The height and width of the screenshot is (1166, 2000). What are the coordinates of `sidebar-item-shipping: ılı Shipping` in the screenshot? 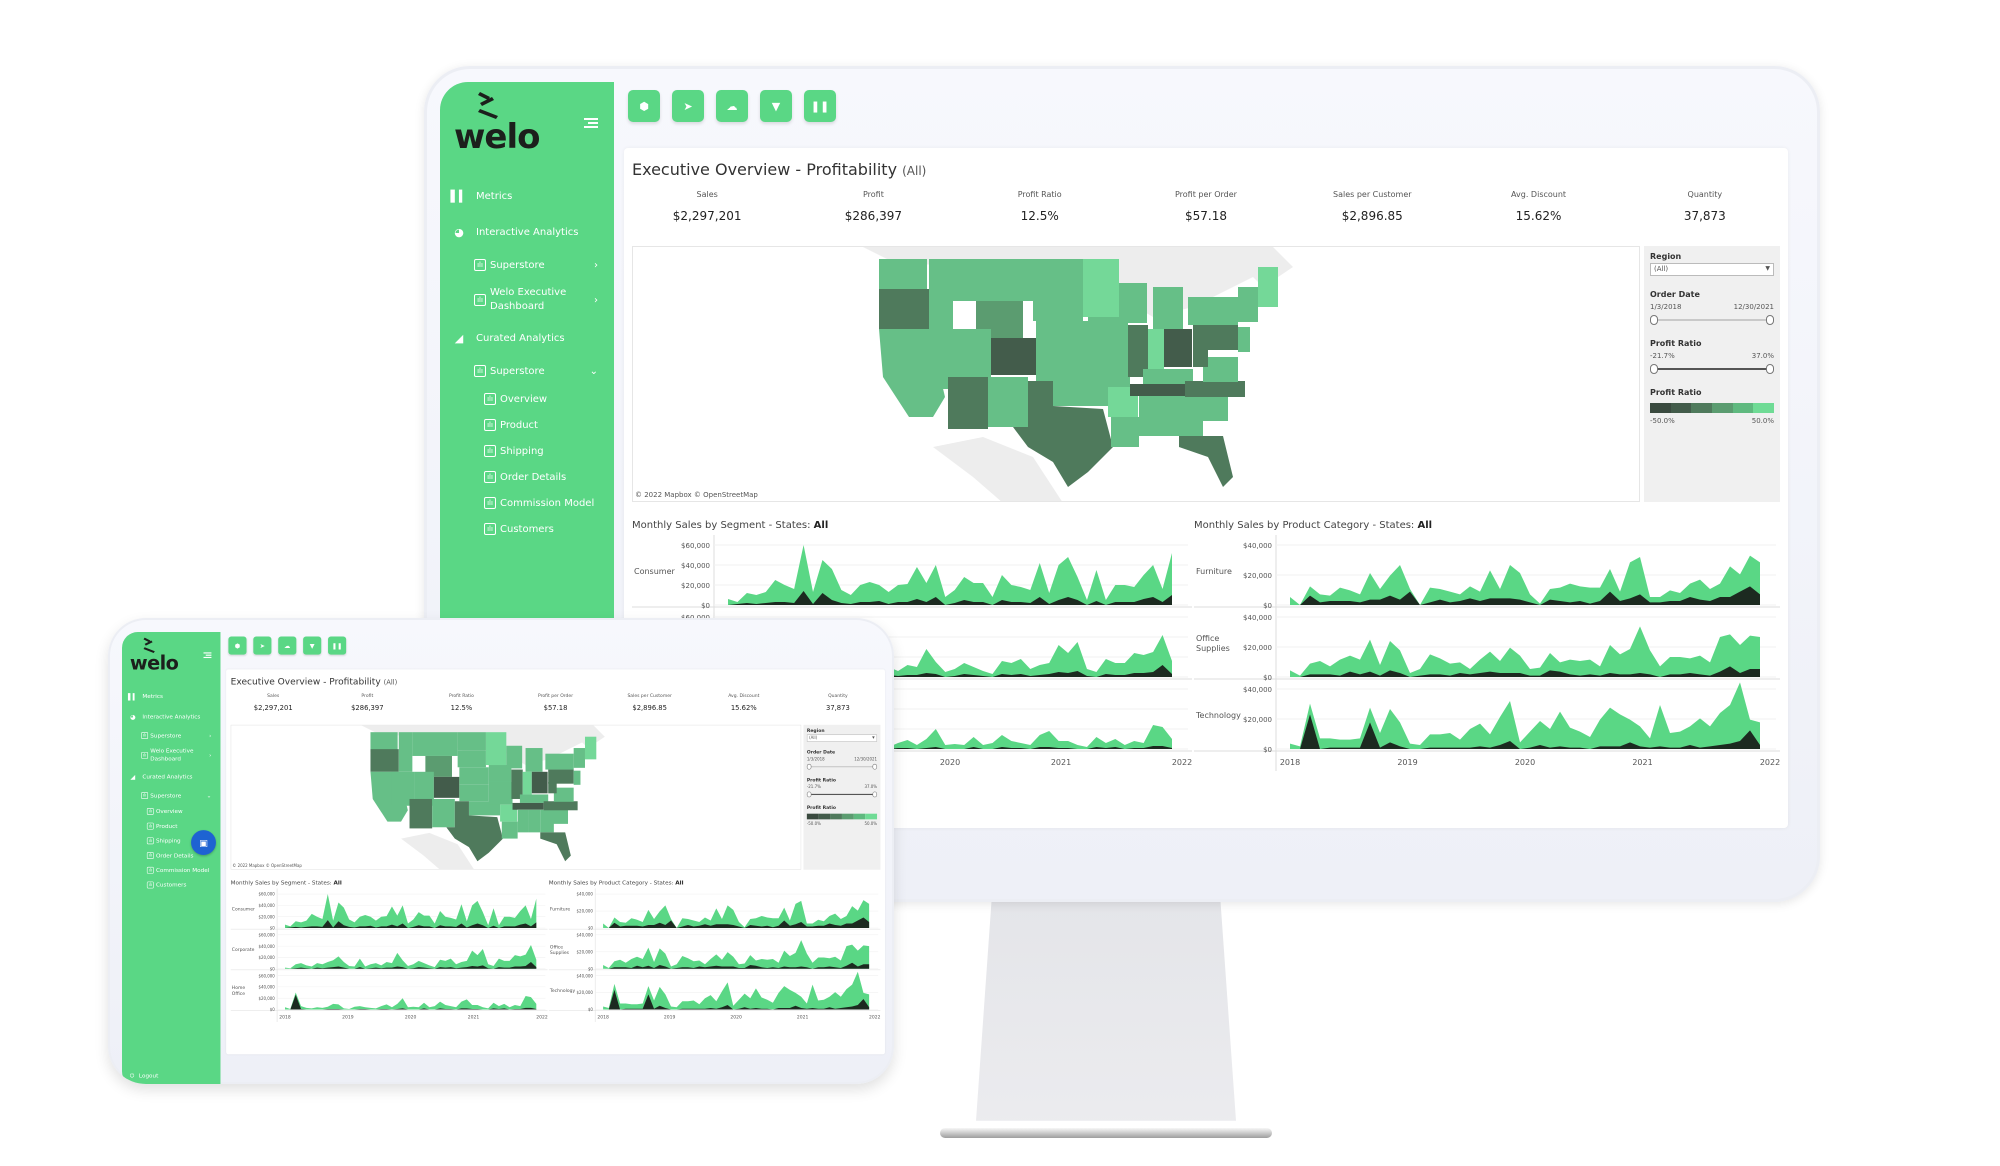 It's located at (527, 451).